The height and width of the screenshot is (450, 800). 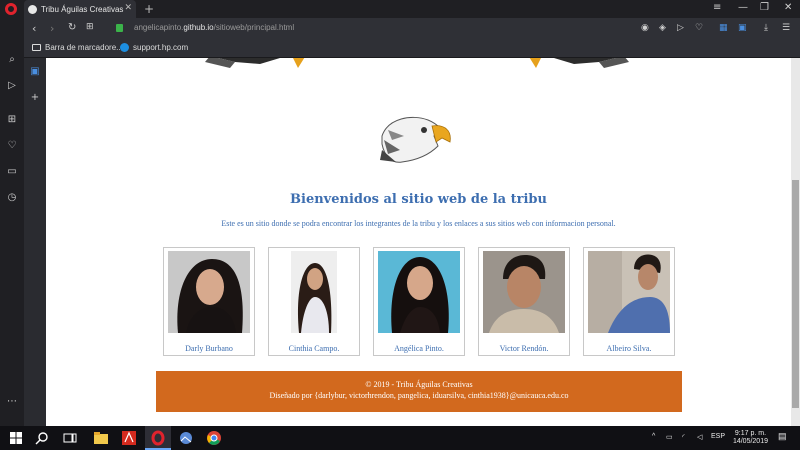 I want to click on send-icon: ▷, so click(x=680, y=28).